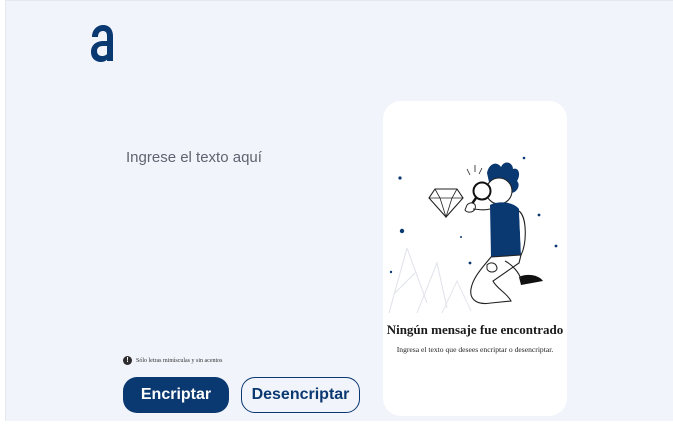 This screenshot has height=425, width=673. What do you see at coordinates (179, 360) in the screenshot?
I see `hint-text: Sólo letras minúsculas y sin acentos` at bounding box center [179, 360].